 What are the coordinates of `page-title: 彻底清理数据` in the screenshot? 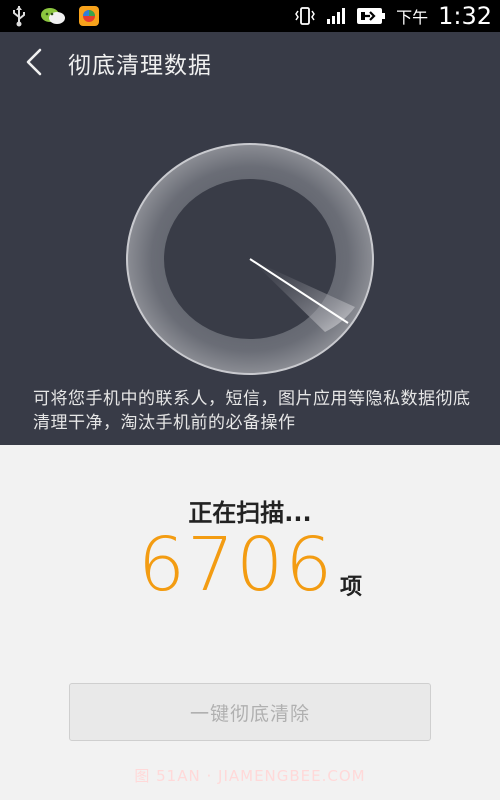 It's located at (140, 66).